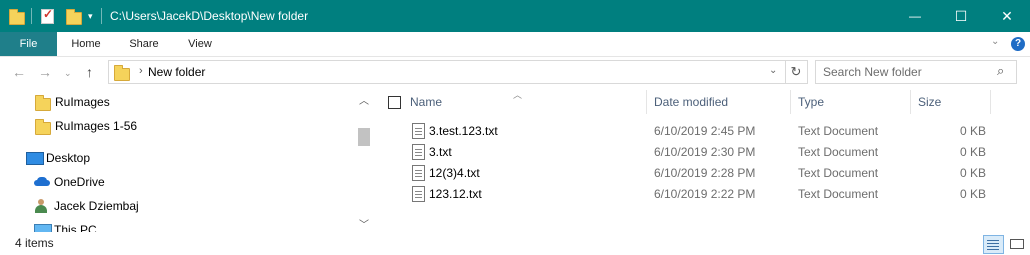  What do you see at coordinates (364, 137) in the screenshot?
I see `scrollbar-thumb` at bounding box center [364, 137].